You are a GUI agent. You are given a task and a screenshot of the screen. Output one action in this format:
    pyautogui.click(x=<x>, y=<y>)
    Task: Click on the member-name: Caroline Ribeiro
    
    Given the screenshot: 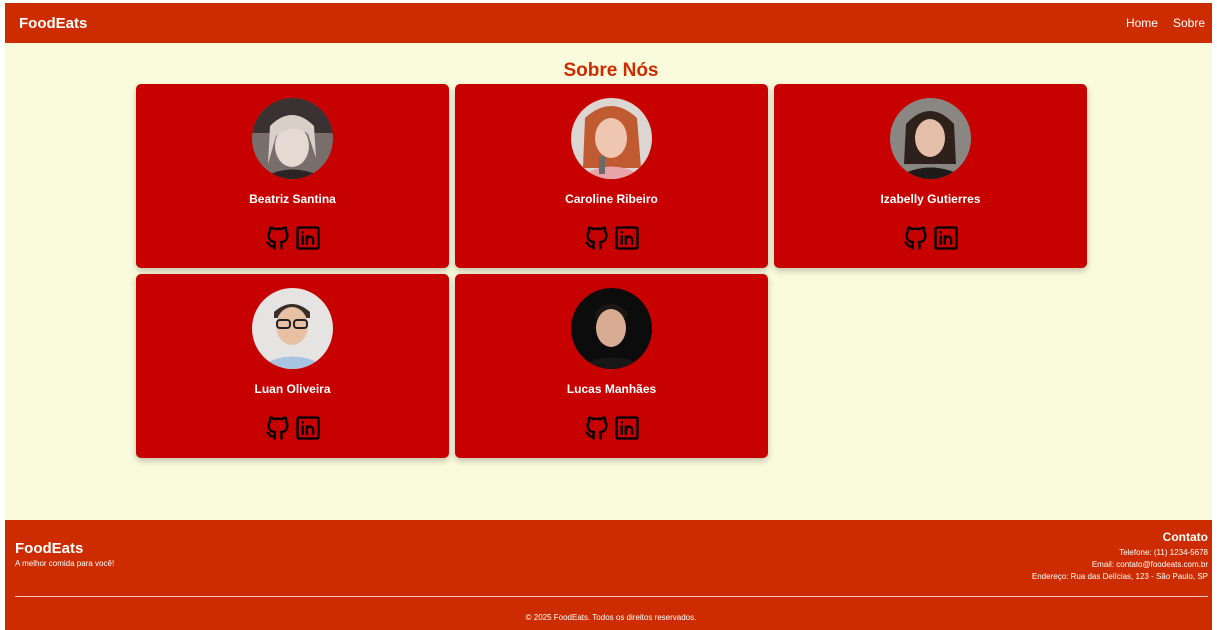 What is the action you would take?
    pyautogui.click(x=611, y=199)
    